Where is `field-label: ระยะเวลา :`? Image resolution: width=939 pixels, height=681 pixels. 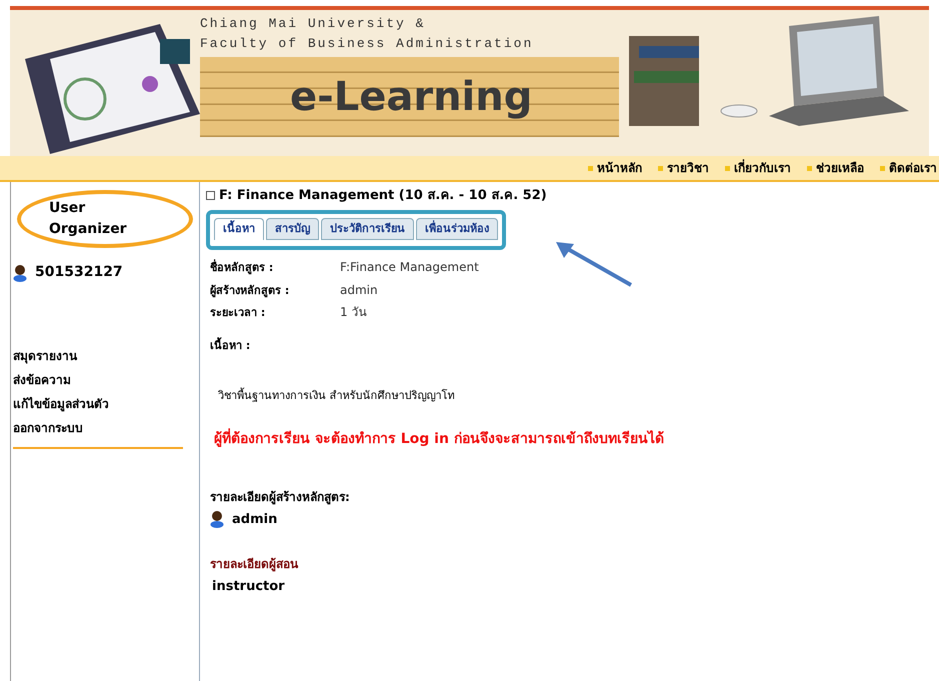 field-label: ระยะเวลา : is located at coordinates (238, 313).